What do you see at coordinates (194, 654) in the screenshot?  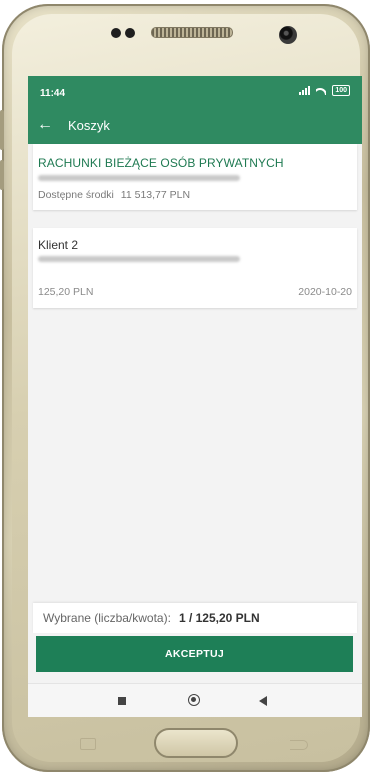 I see `accept-button: AKCEPTUJ` at bounding box center [194, 654].